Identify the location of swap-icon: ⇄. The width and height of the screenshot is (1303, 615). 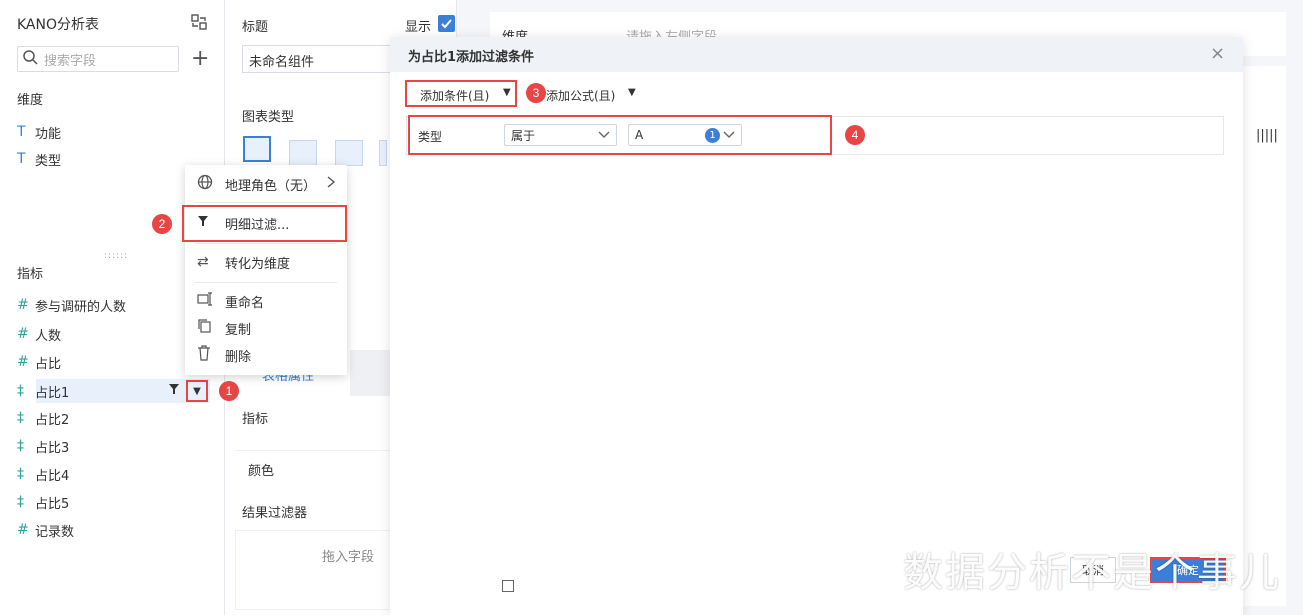
(203, 262).